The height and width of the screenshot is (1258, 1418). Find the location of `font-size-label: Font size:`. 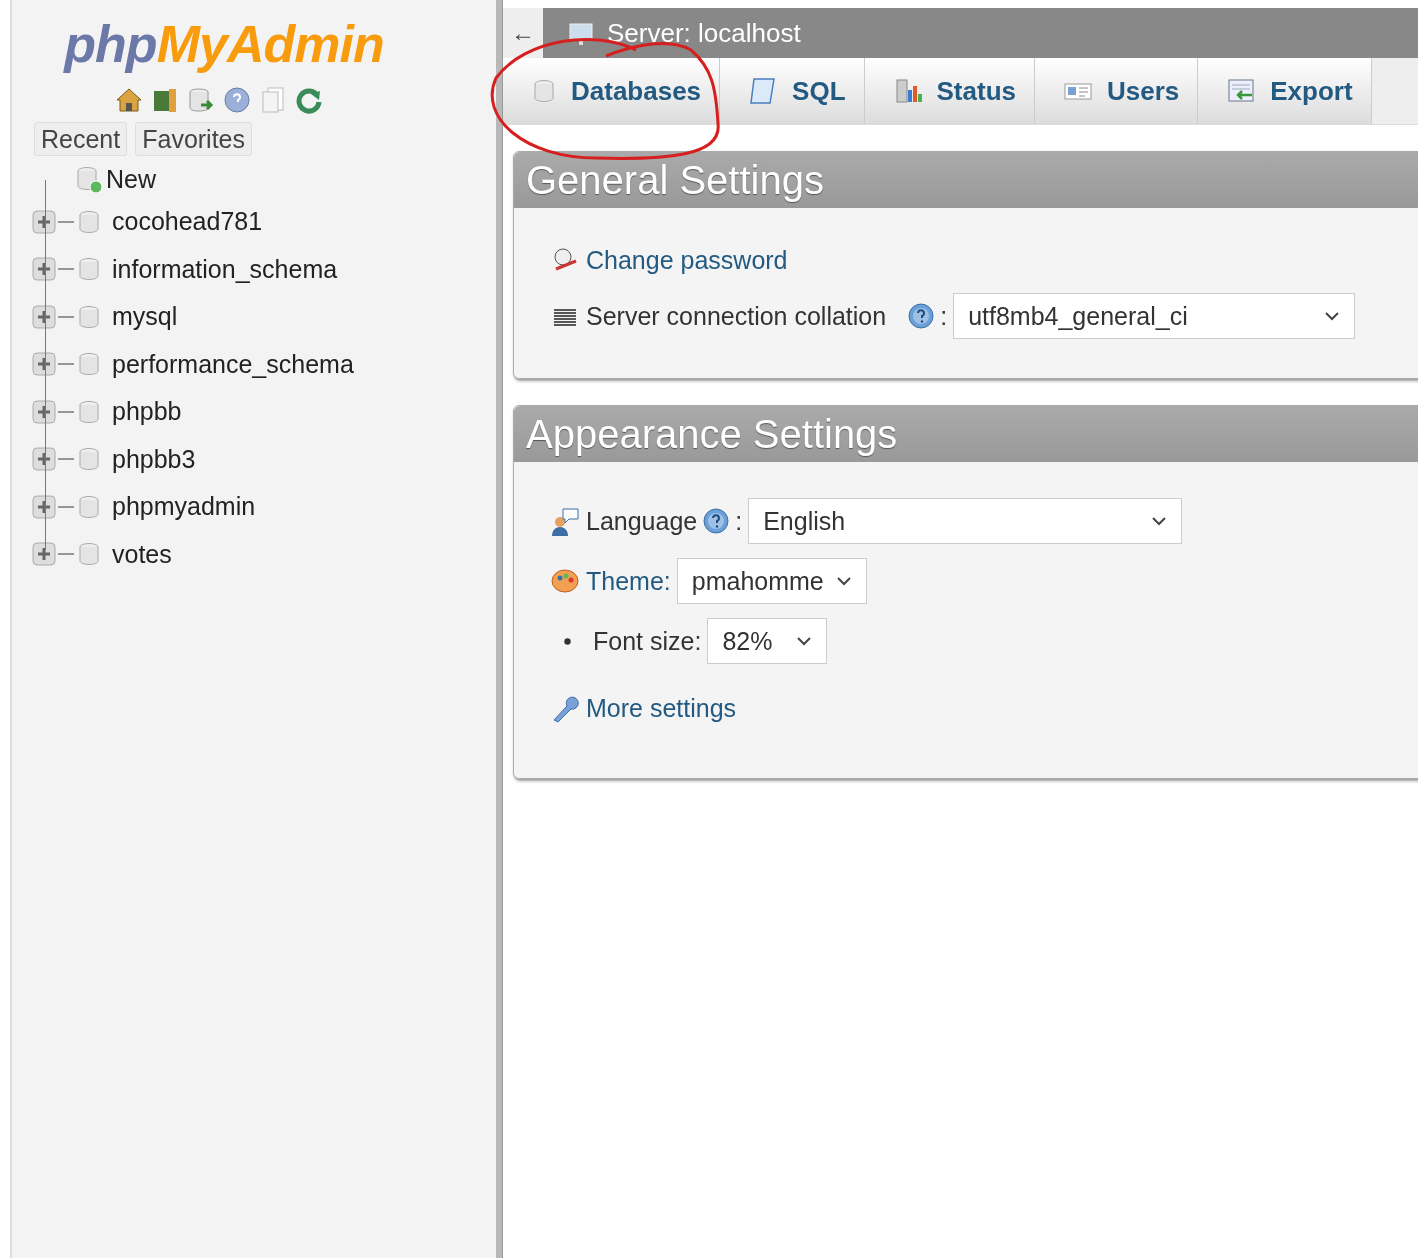

font-size-label: Font size: is located at coordinates (647, 641).